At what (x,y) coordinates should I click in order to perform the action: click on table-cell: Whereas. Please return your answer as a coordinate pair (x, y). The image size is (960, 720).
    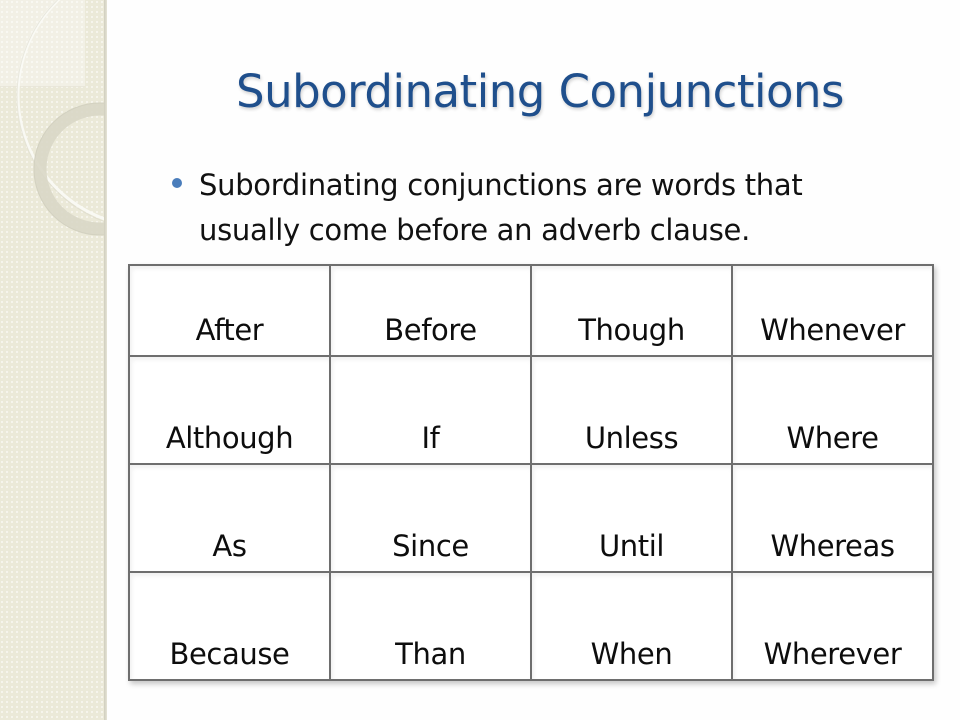
    Looking at the image, I should click on (832, 518).